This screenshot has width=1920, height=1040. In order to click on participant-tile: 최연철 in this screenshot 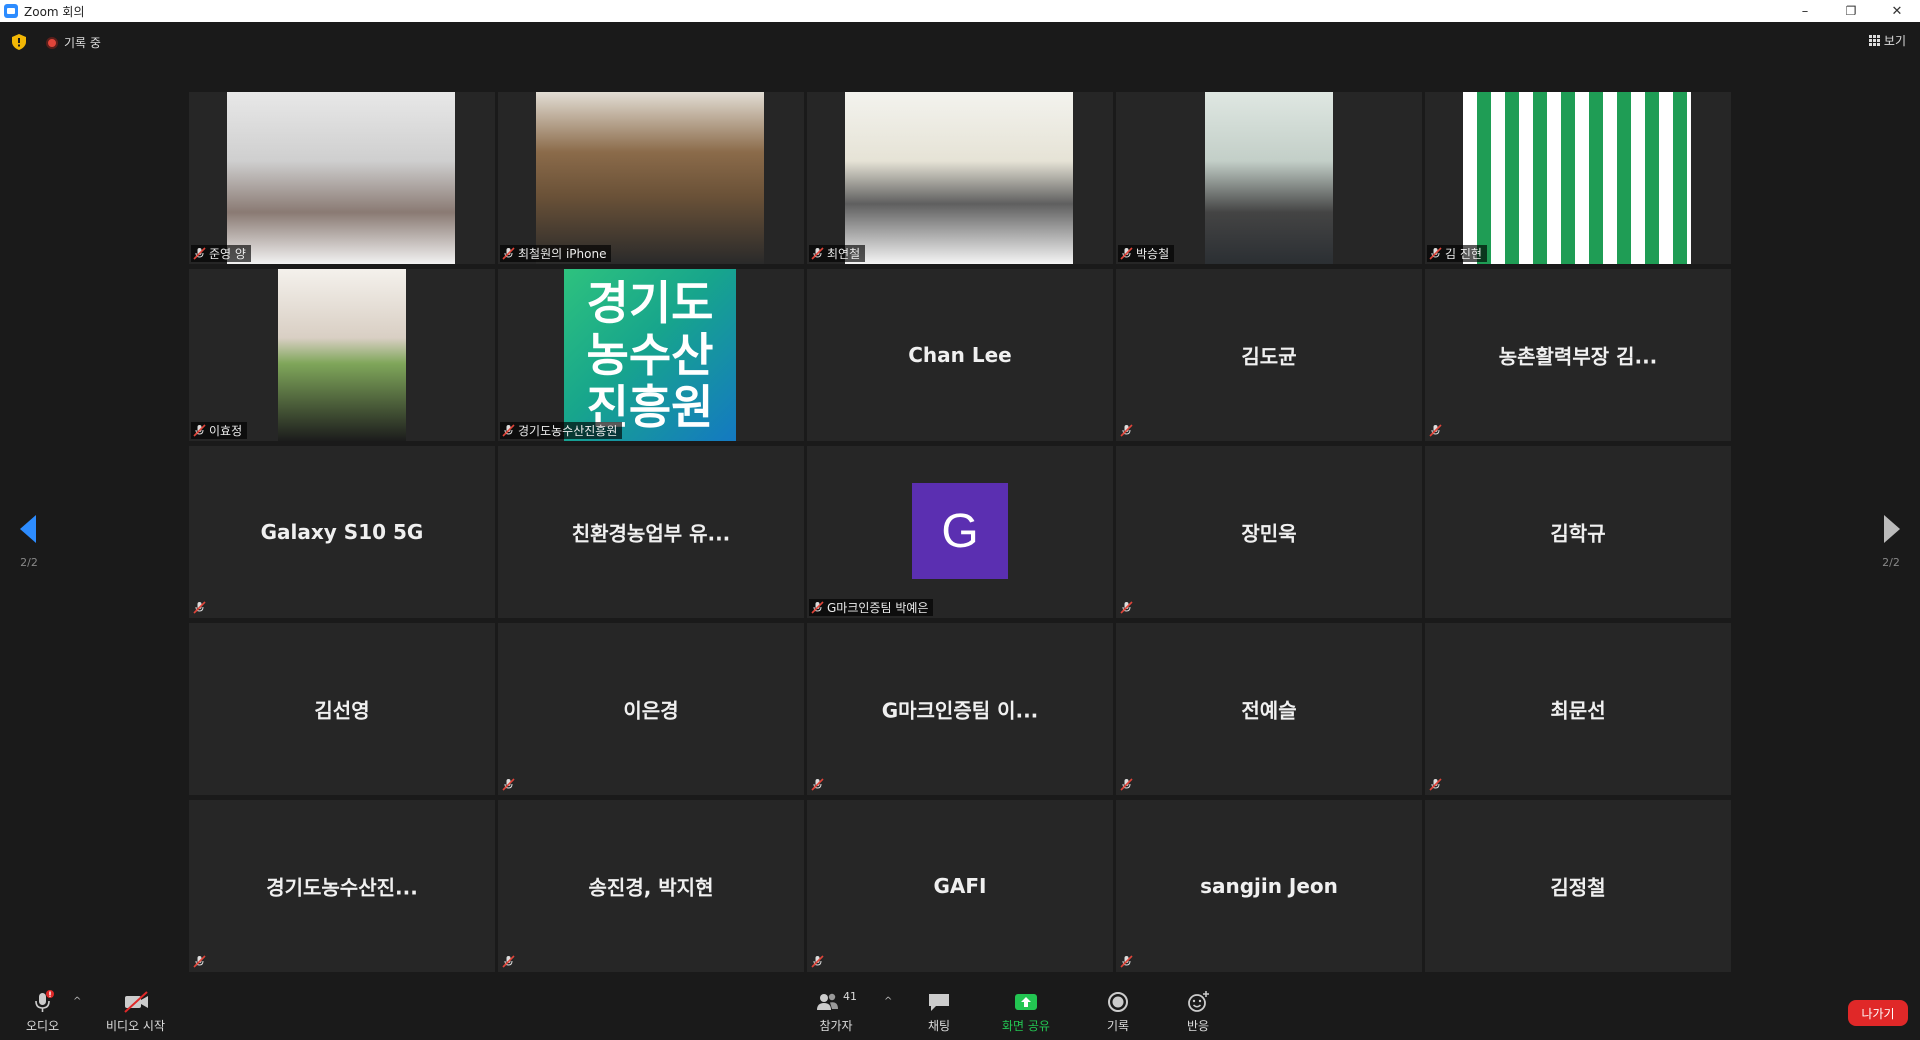, I will do `click(960, 178)`.